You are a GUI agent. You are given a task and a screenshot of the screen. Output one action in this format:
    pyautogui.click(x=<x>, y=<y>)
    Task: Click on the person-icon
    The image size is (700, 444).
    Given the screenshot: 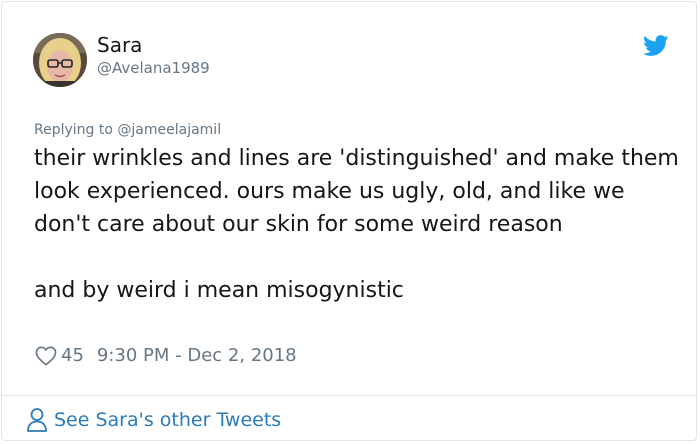 What is the action you would take?
    pyautogui.click(x=37, y=420)
    